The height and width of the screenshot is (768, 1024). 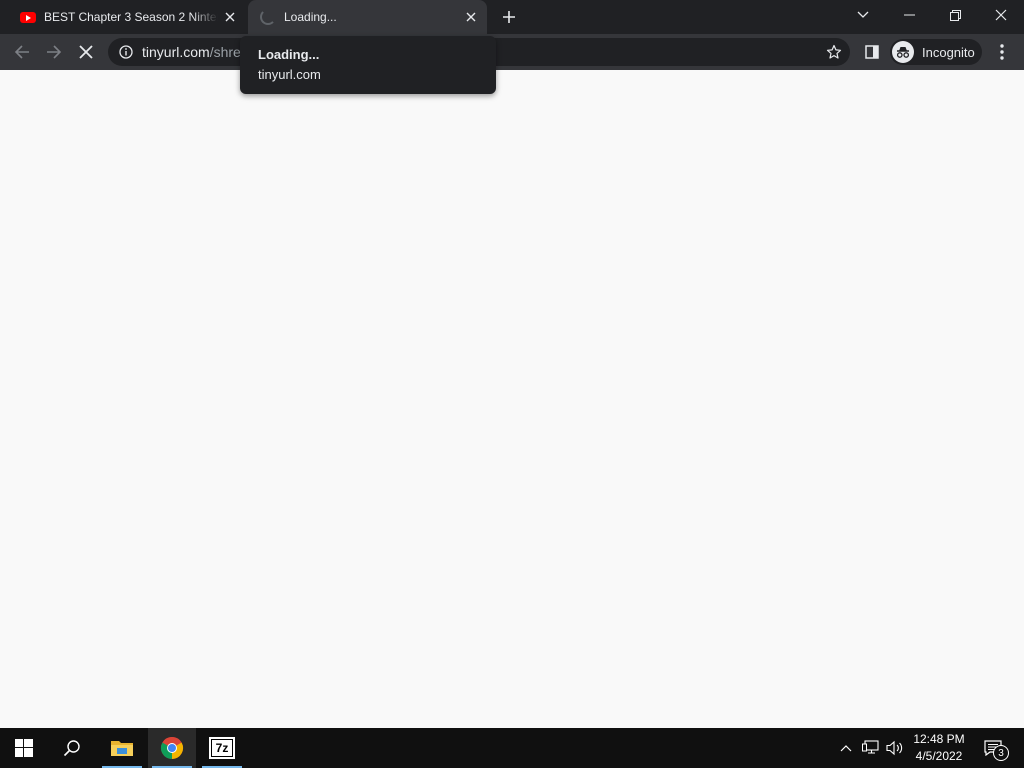 I want to click on stop-loading-button, so click(x=86, y=52).